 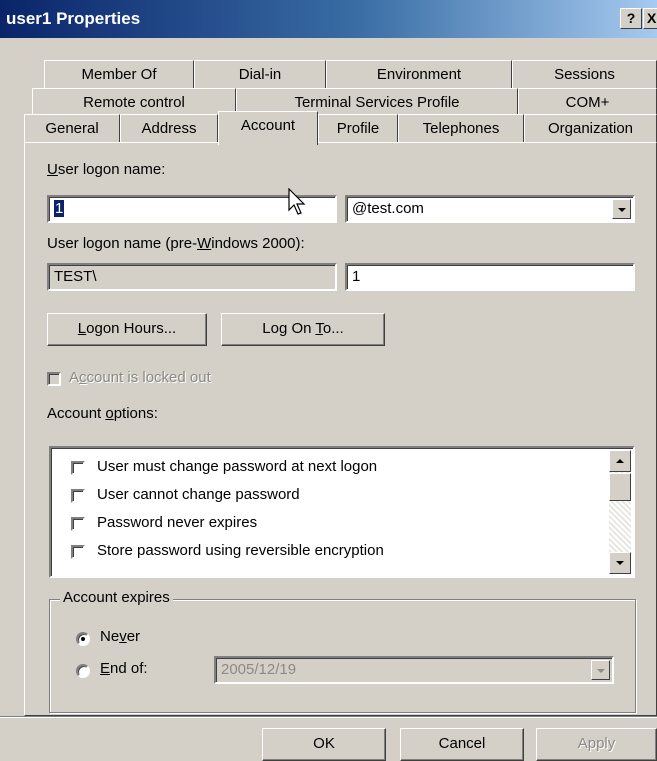 What do you see at coordinates (177, 522) in the screenshot?
I see `option-label: Password never expires` at bounding box center [177, 522].